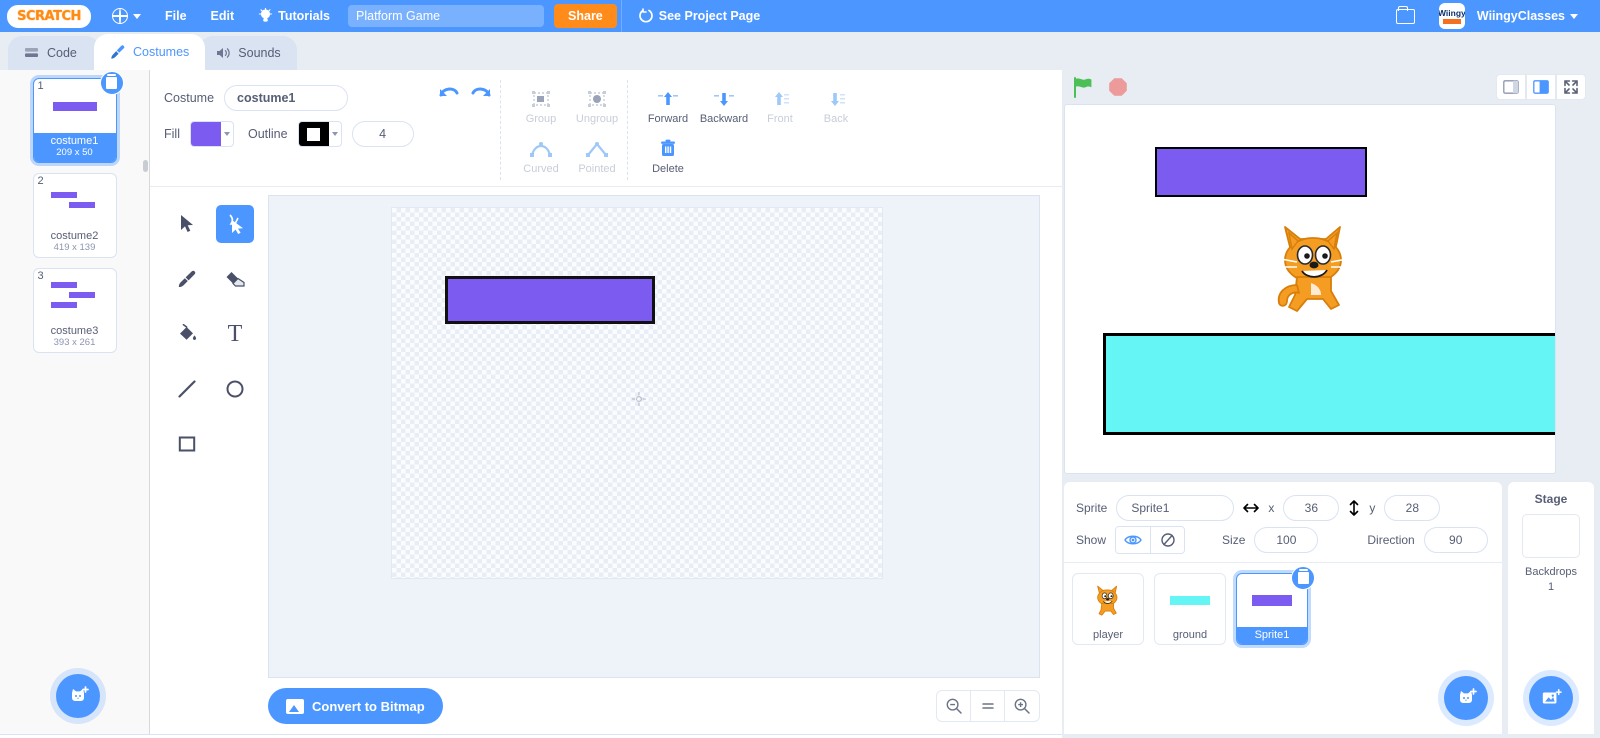 This screenshot has width=1600, height=738. Describe the element at coordinates (78, 117) in the screenshot. I see `costume-item-1: 1 costume1 209 x 50` at that location.